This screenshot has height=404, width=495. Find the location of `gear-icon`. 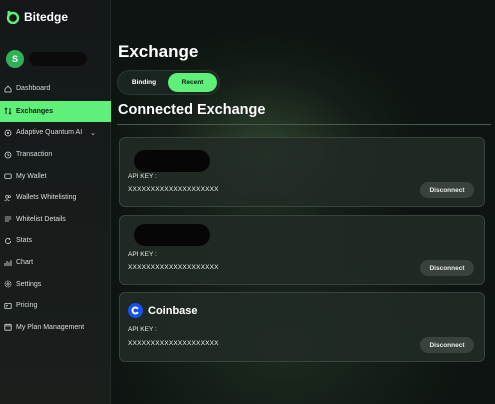

gear-icon is located at coordinates (8, 284).